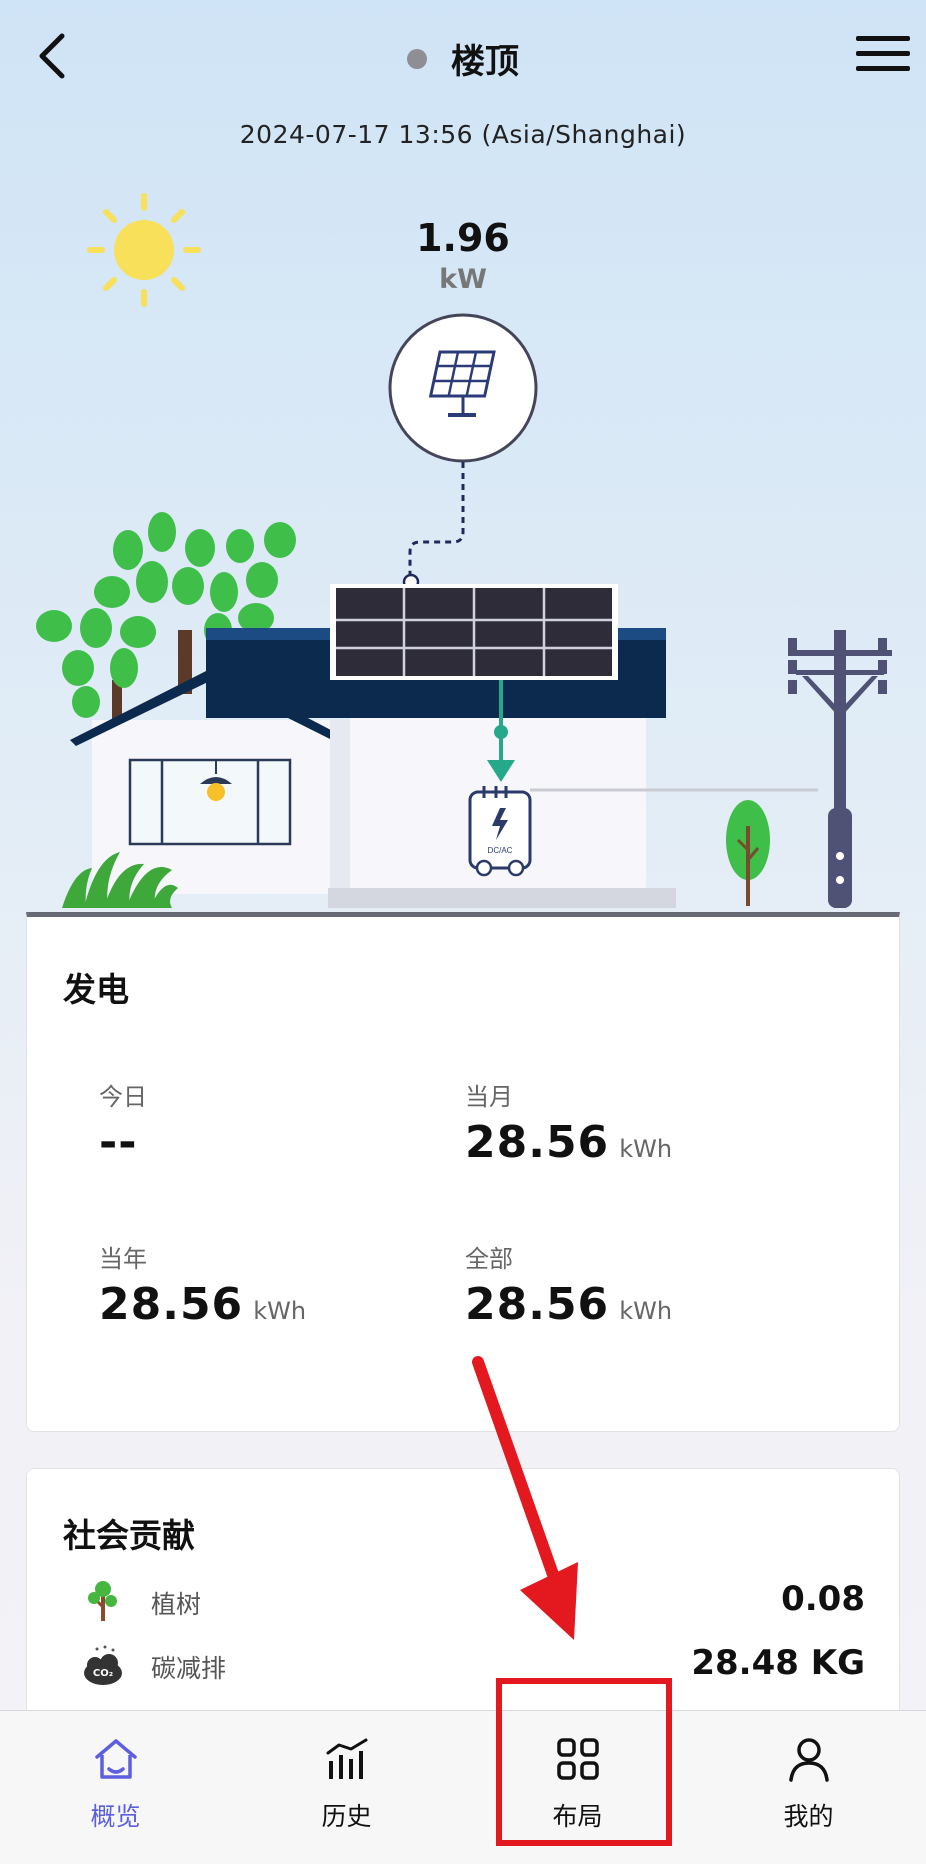 Image resolution: width=926 pixels, height=1864 pixels. What do you see at coordinates (346, 1787) in the screenshot?
I see `tab-history: 历史` at bounding box center [346, 1787].